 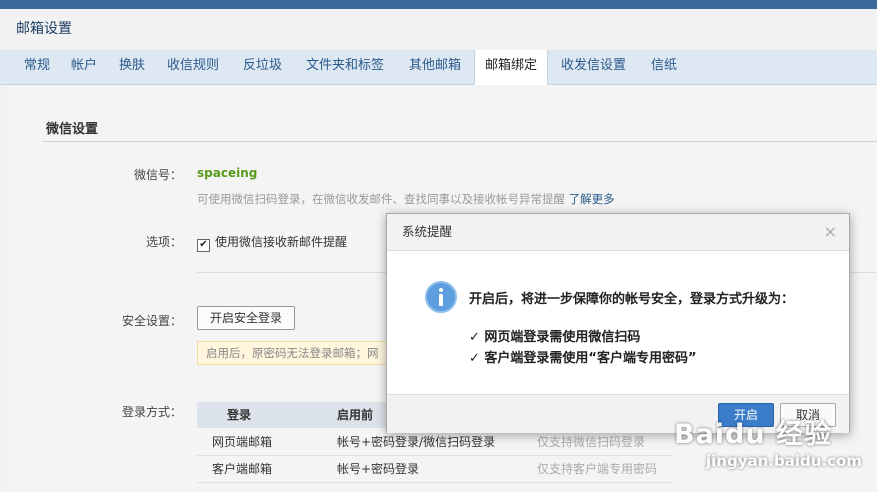 What do you see at coordinates (753, 434) in the screenshot?
I see `baidu-watermark: Baidu 经验` at bounding box center [753, 434].